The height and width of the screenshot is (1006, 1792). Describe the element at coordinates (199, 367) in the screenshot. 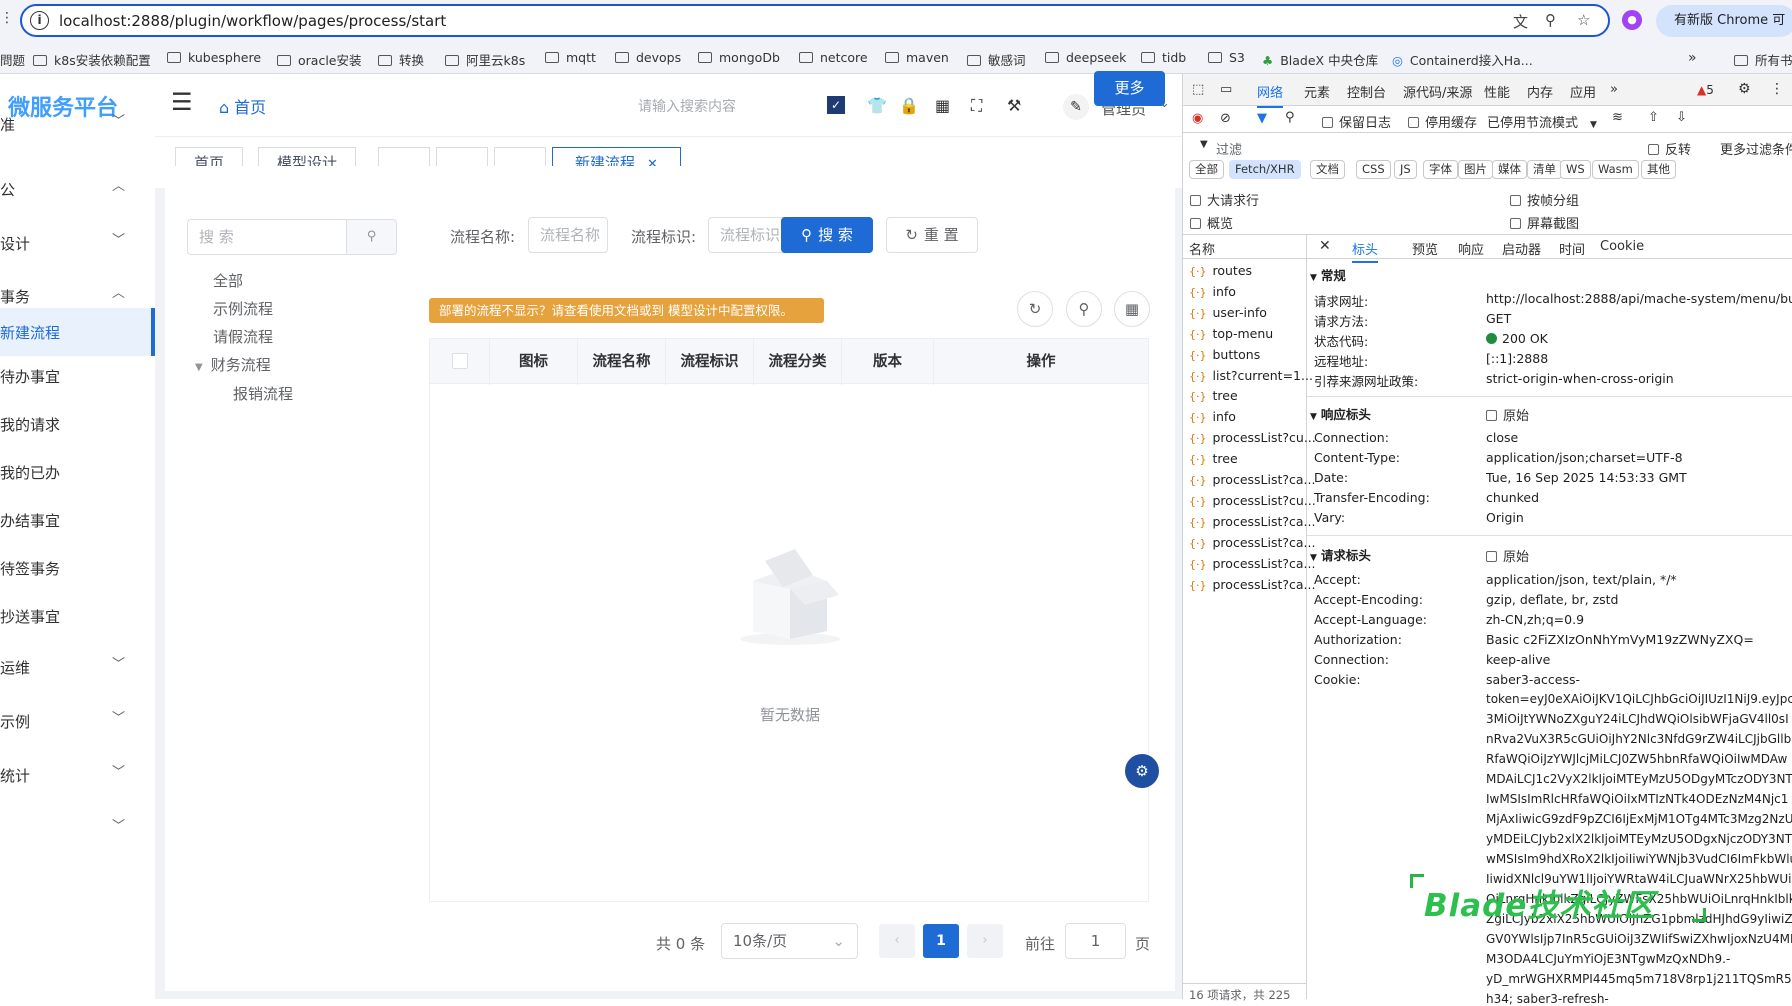

I see `caret-down-icon: ▼` at that location.